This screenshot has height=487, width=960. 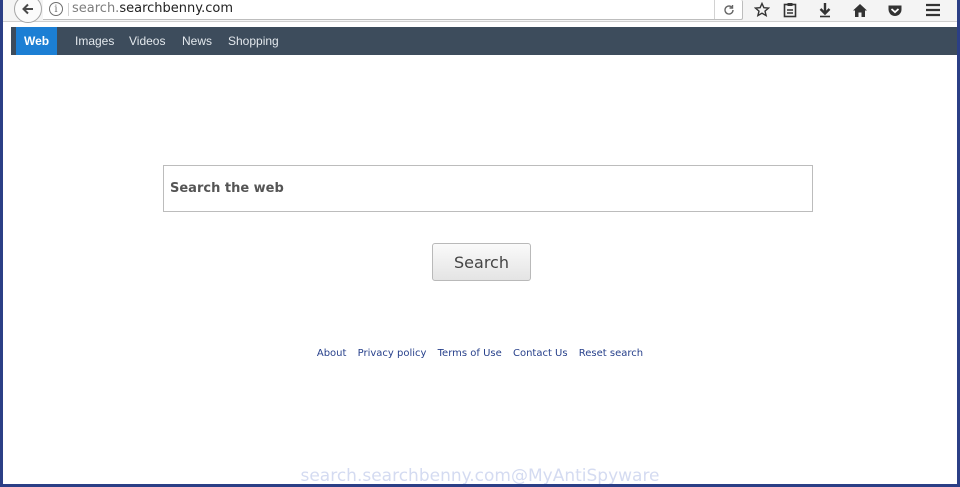 I want to click on url-text: search.searchbenny.com, so click(x=152, y=8).